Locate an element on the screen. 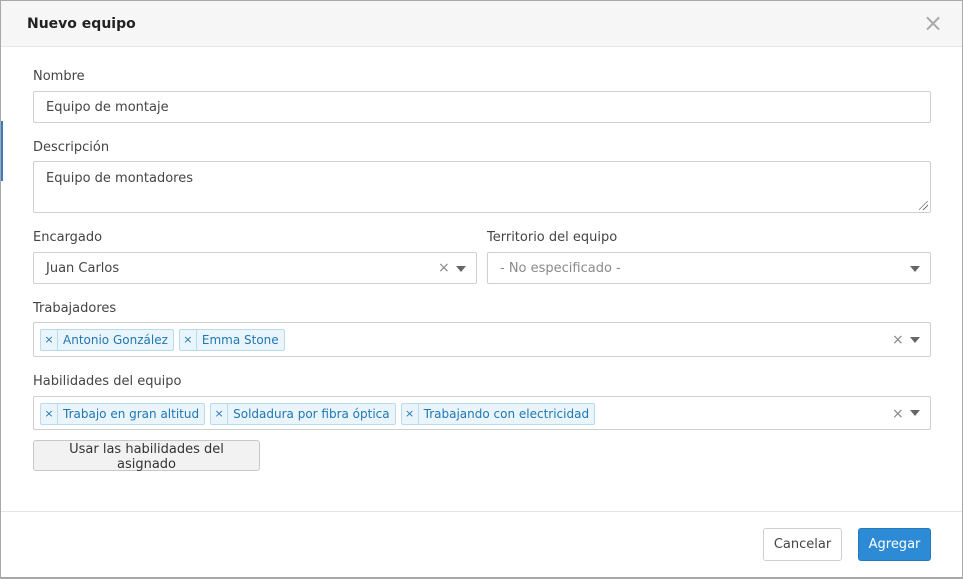 The height and width of the screenshot is (579, 963). worker-tag-label: Emma Stone is located at coordinates (240, 340).